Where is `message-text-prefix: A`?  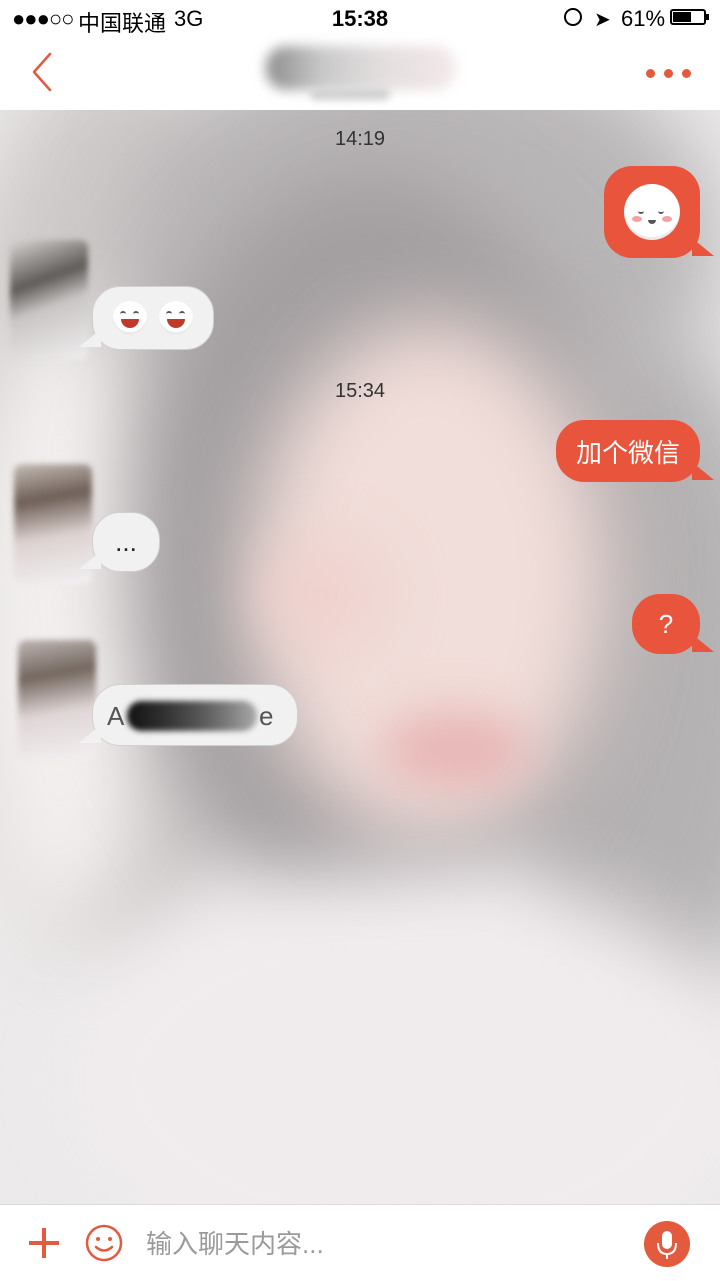 message-text-prefix: A is located at coordinates (116, 716).